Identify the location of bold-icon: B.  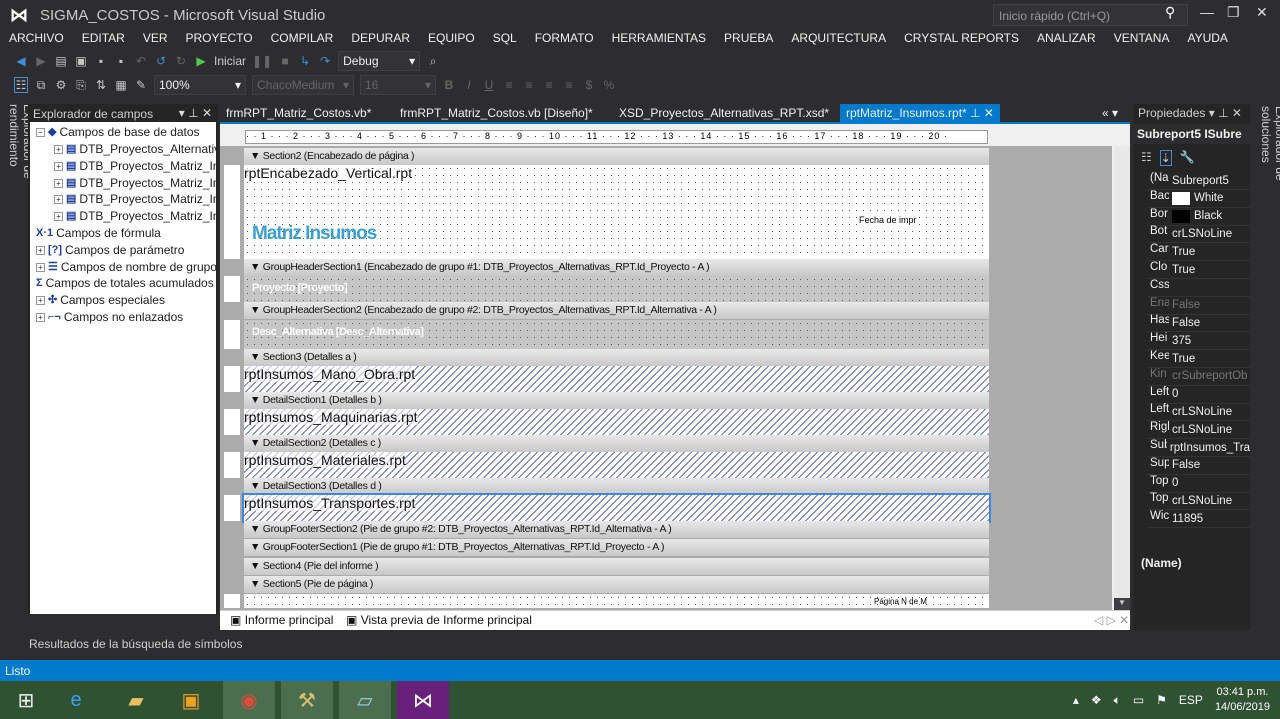
(449, 85).